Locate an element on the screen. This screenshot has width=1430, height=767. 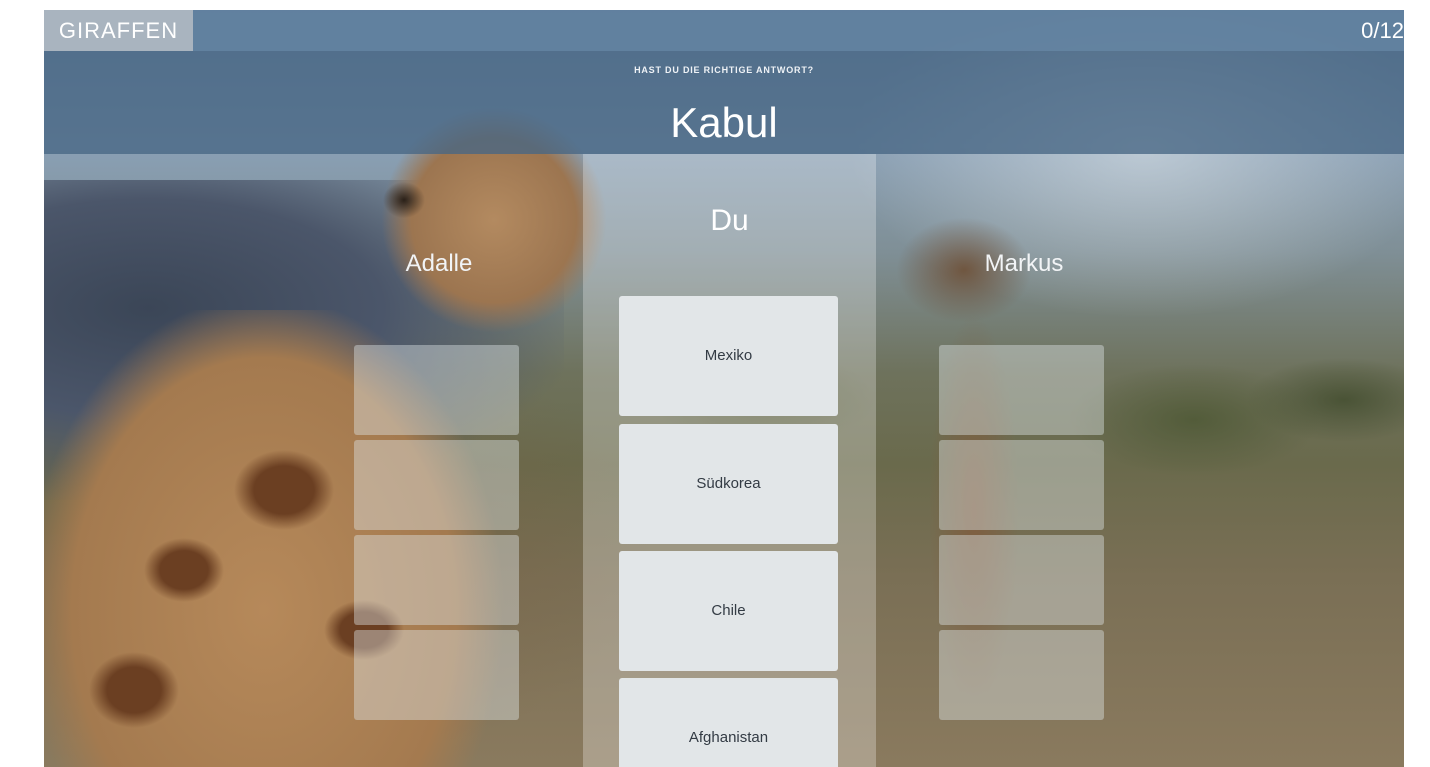
quiz-category-label: GIRAFFEN is located at coordinates (118, 30).